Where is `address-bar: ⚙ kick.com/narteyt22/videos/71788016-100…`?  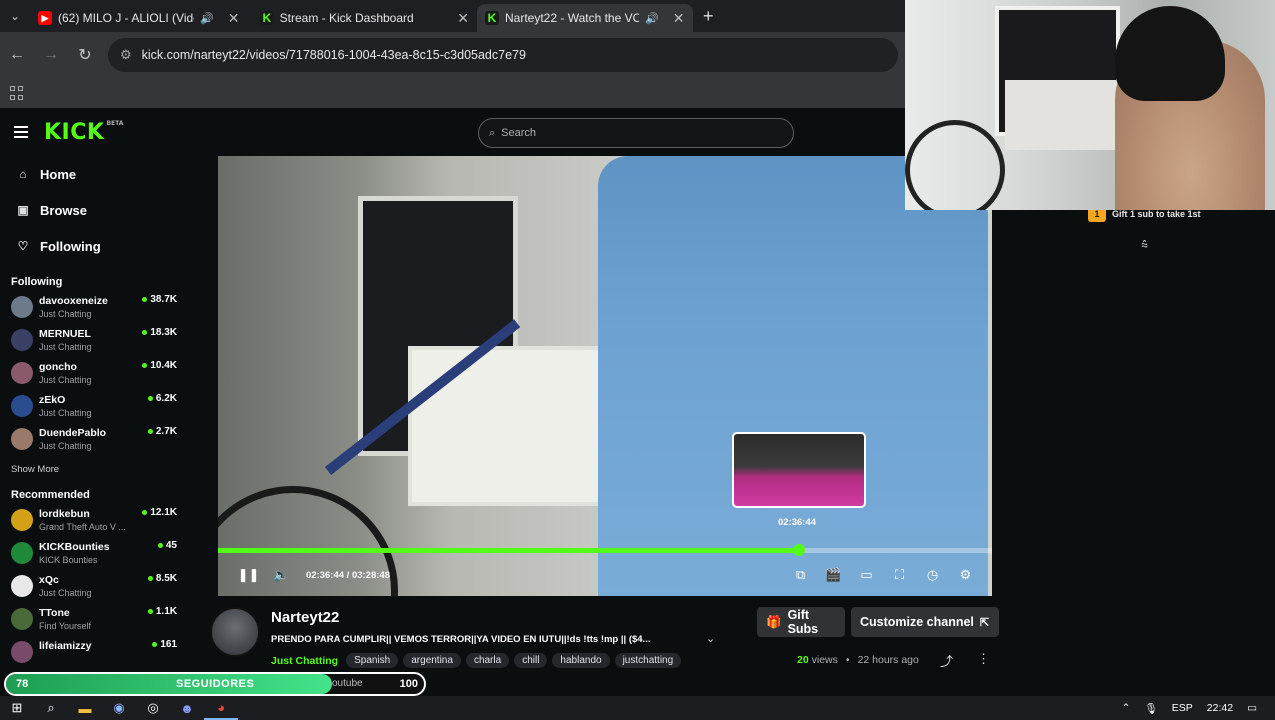
address-bar: ⚙ kick.com/narteyt22/videos/71788016-100… is located at coordinates (503, 55).